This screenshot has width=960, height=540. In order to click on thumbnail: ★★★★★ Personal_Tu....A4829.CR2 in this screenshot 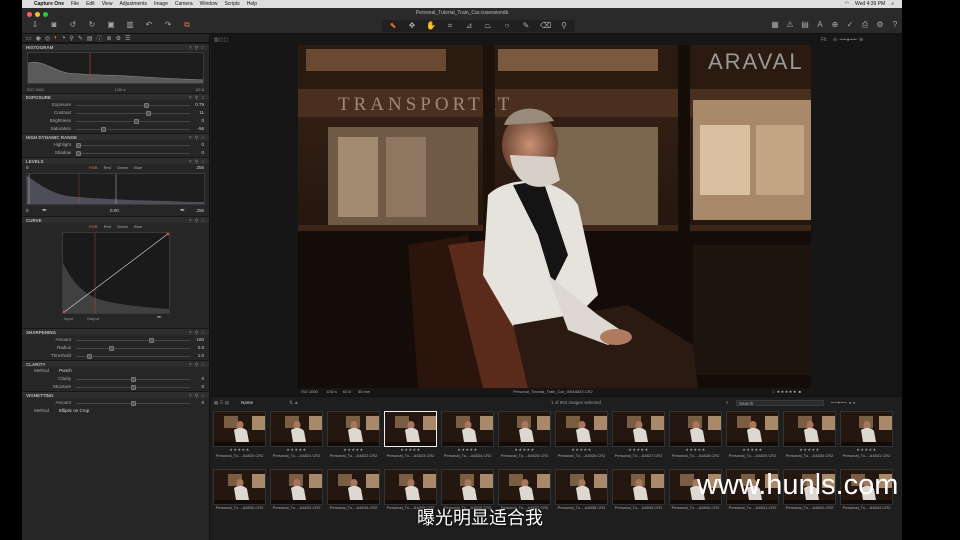, I will do `click(752, 435)`.